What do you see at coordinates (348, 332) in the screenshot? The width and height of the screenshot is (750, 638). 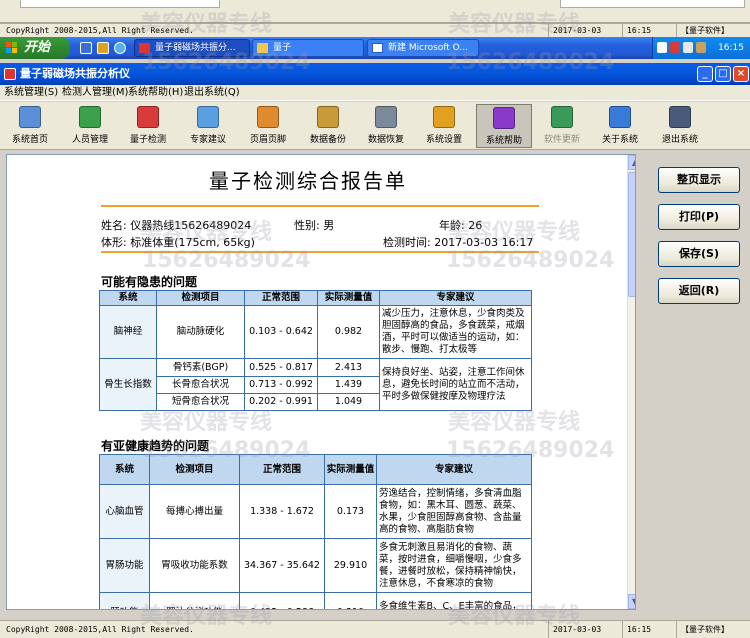 I see `cell-value: 0.982` at bounding box center [348, 332].